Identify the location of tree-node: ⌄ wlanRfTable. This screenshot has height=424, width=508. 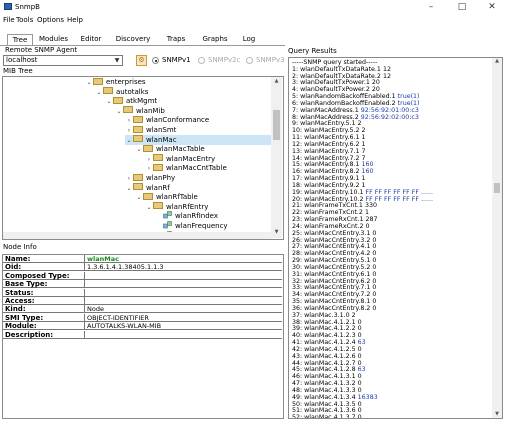
(166, 197).